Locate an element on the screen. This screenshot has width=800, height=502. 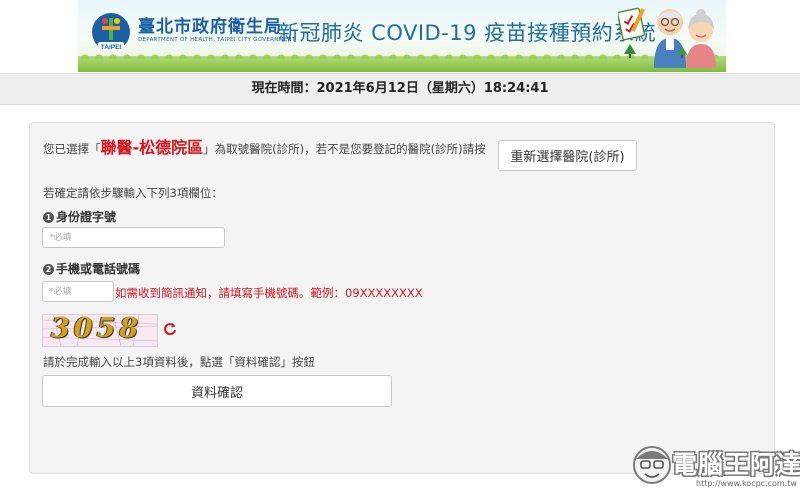
clipboard-icon is located at coordinates (632, 23).